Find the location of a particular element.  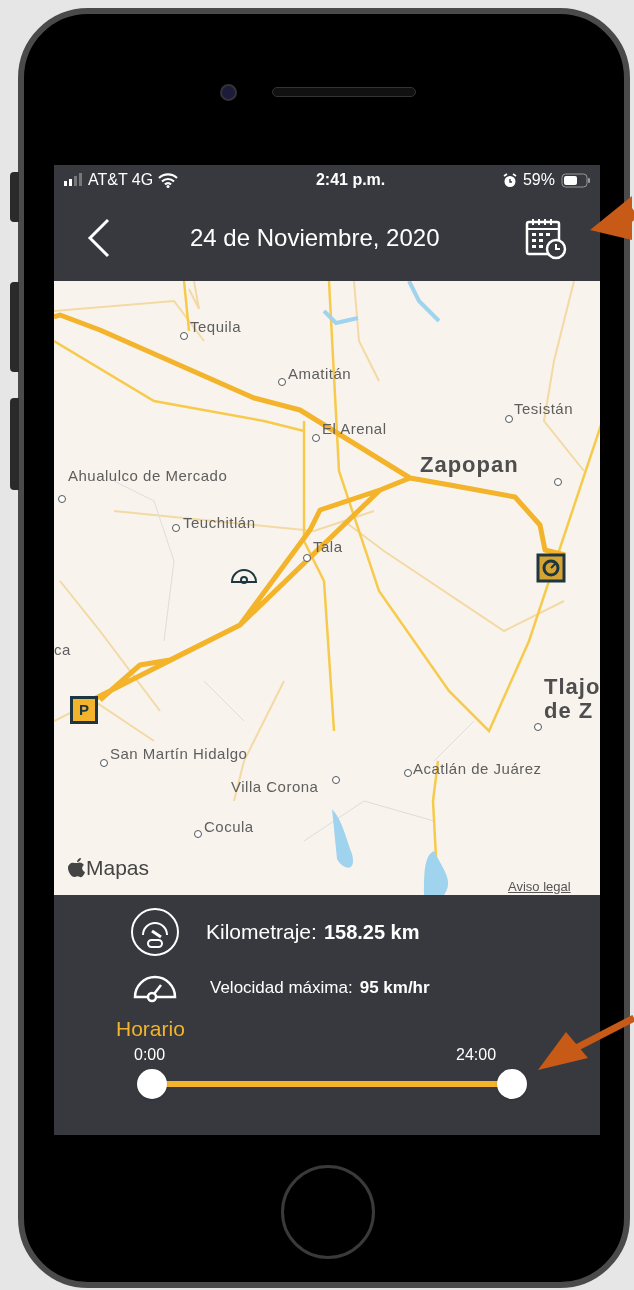

apple-logo-icon is located at coordinates (77, 867).